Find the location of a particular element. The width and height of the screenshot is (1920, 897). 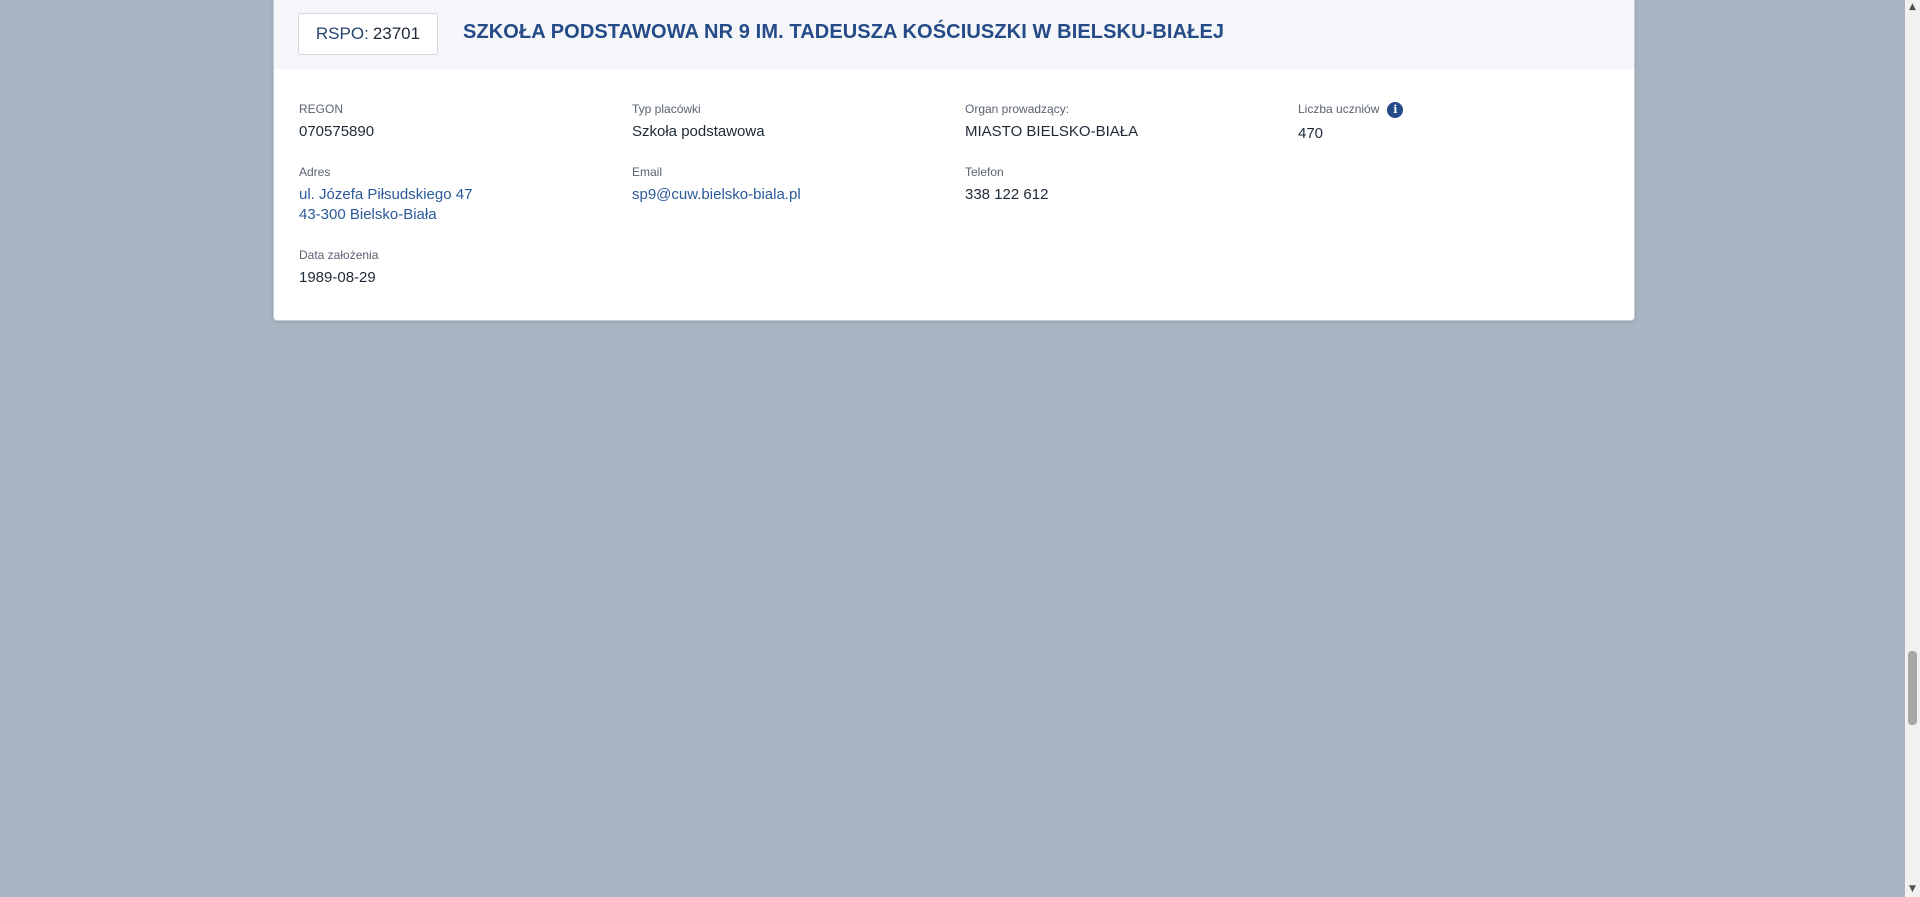

field-data-zalozenia: Data założenia 1989-08-29 is located at coordinates (338, 268).